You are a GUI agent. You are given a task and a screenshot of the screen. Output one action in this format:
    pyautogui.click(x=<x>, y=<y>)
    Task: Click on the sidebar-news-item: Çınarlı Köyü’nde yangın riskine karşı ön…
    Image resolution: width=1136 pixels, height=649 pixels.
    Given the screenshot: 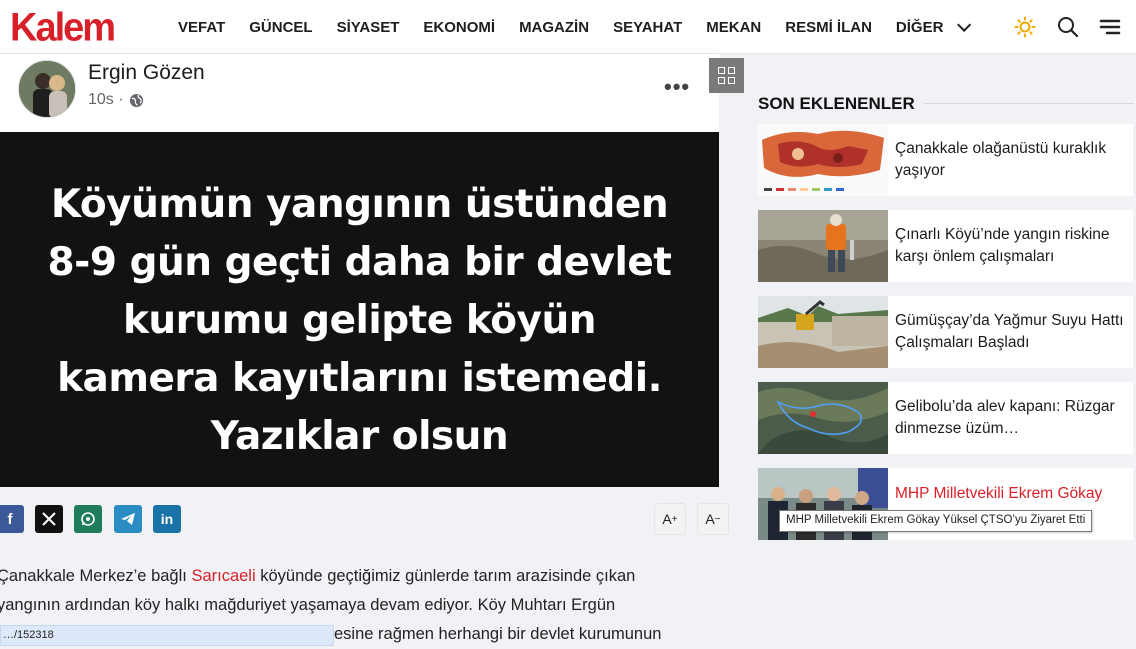 What is the action you would take?
    pyautogui.click(x=945, y=246)
    